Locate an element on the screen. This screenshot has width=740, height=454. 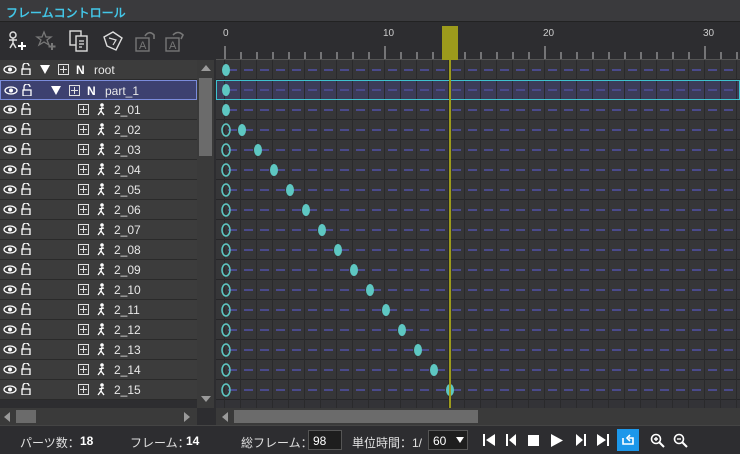
unit-time-select: 60 is located at coordinates (448, 440).